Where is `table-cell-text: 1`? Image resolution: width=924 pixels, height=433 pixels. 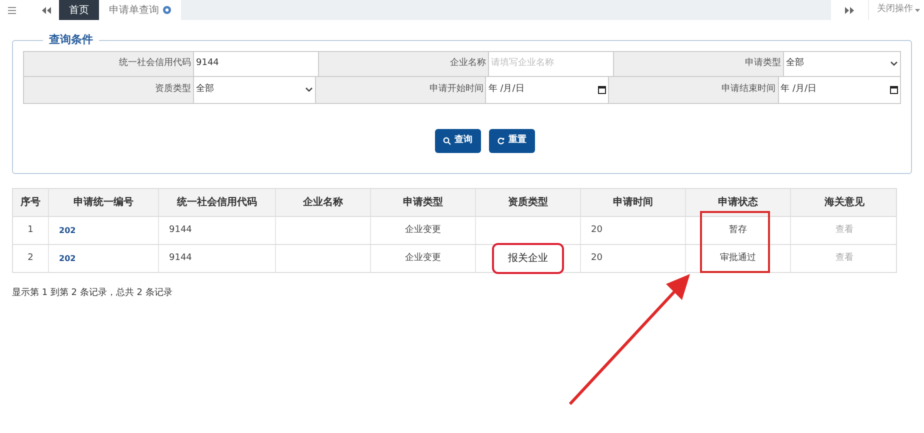 table-cell-text: 1 is located at coordinates (31, 230).